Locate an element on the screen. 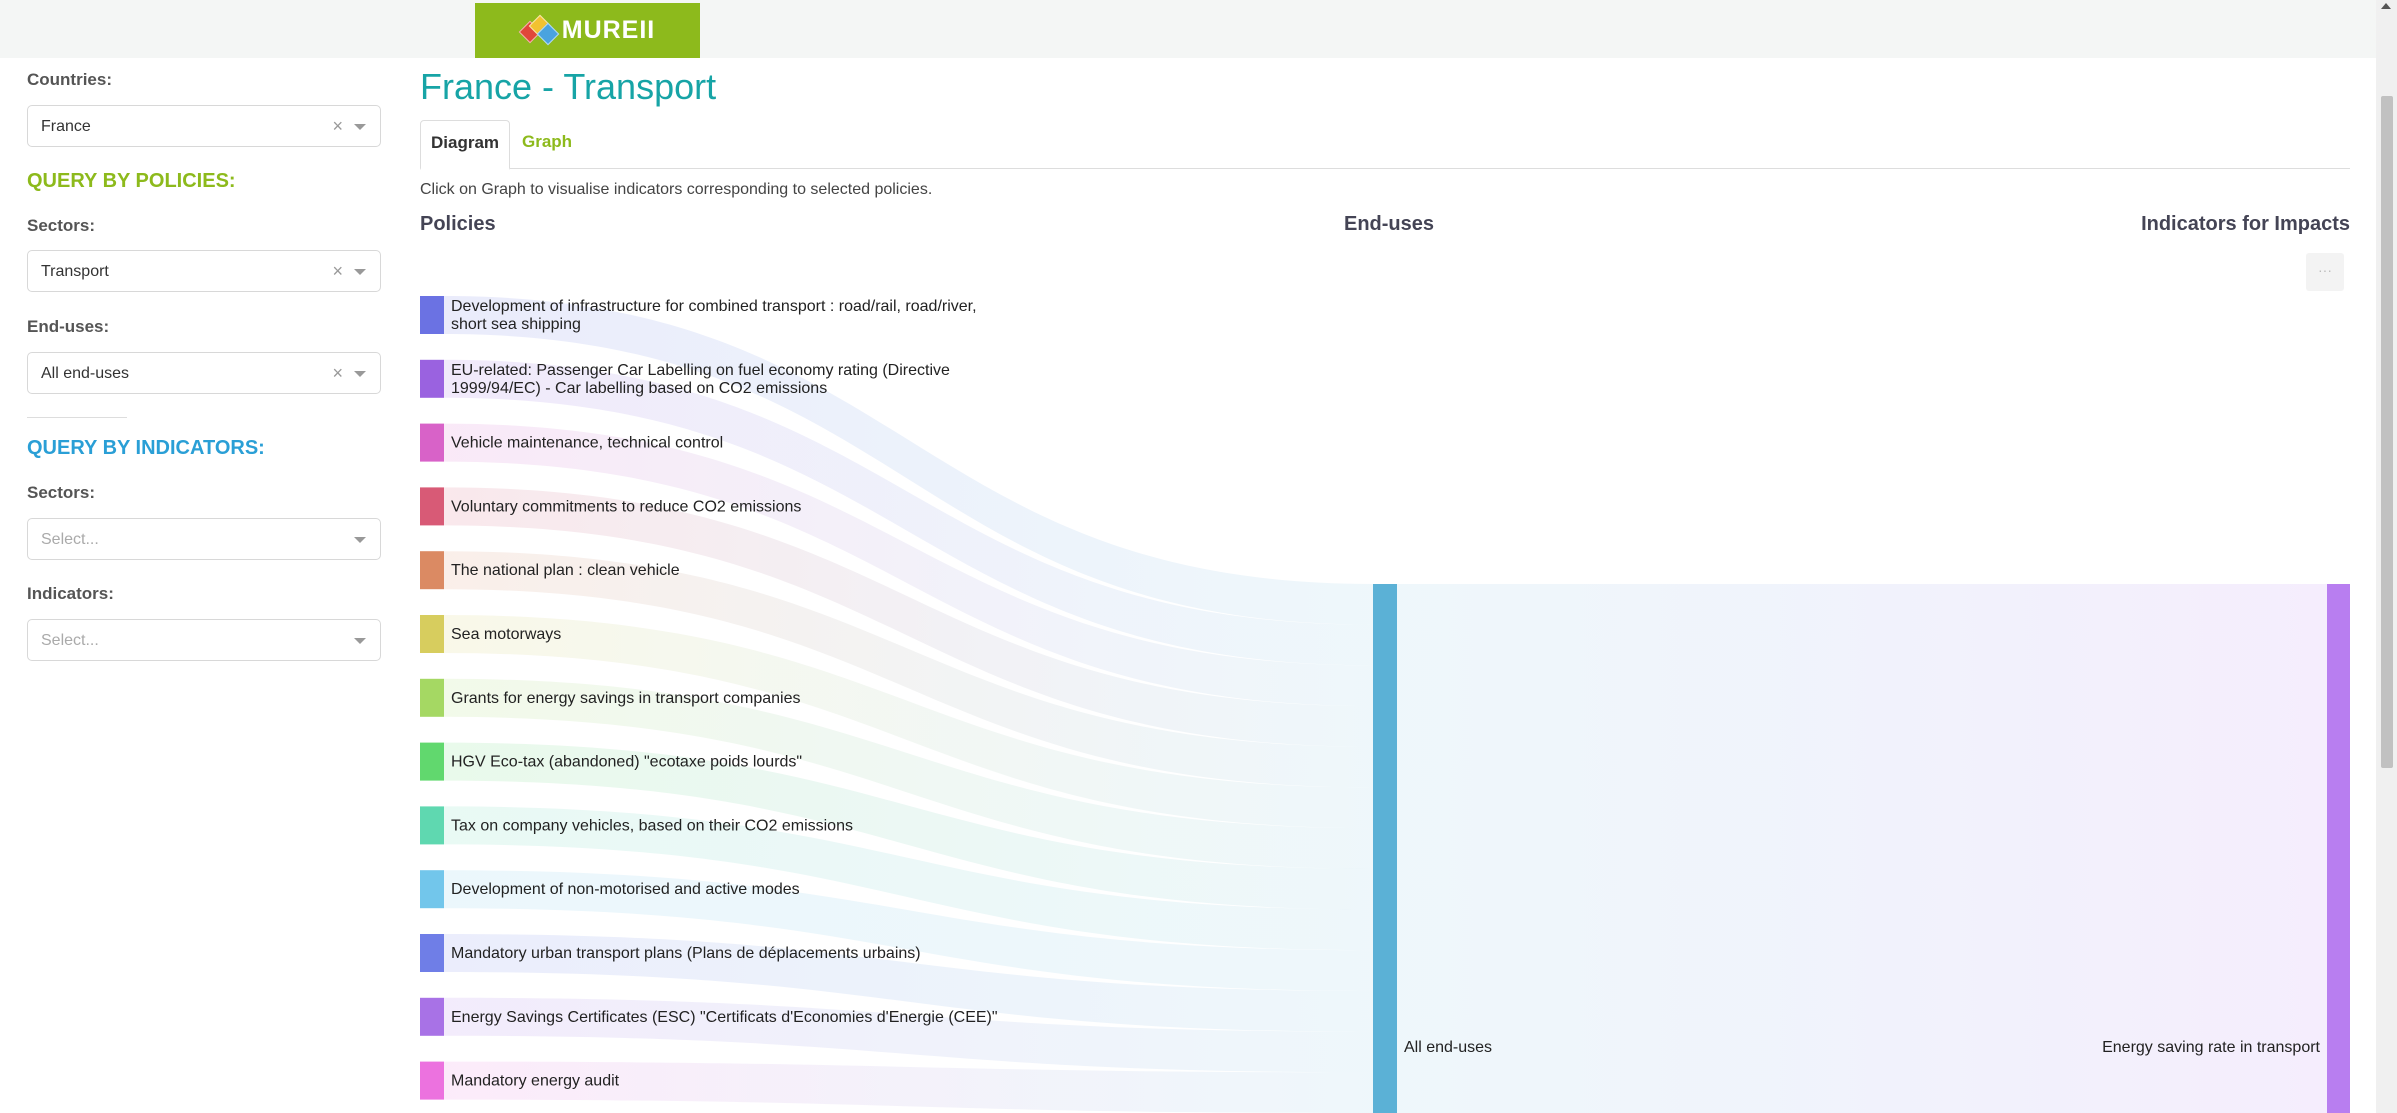  indicator-label: Energy saving rate in transport is located at coordinates (2211, 1047).